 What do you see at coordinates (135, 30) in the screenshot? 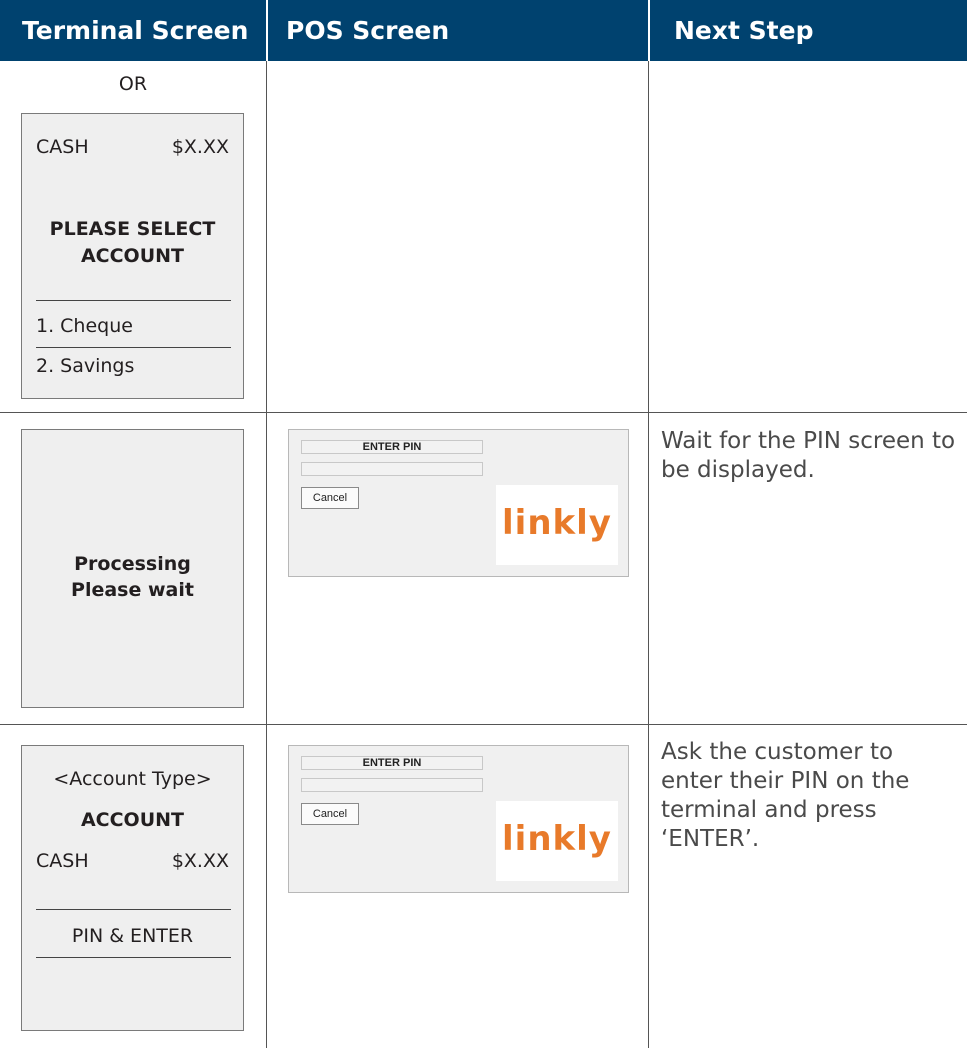
I see `header-terminal-screen: Terminal Screen` at bounding box center [135, 30].